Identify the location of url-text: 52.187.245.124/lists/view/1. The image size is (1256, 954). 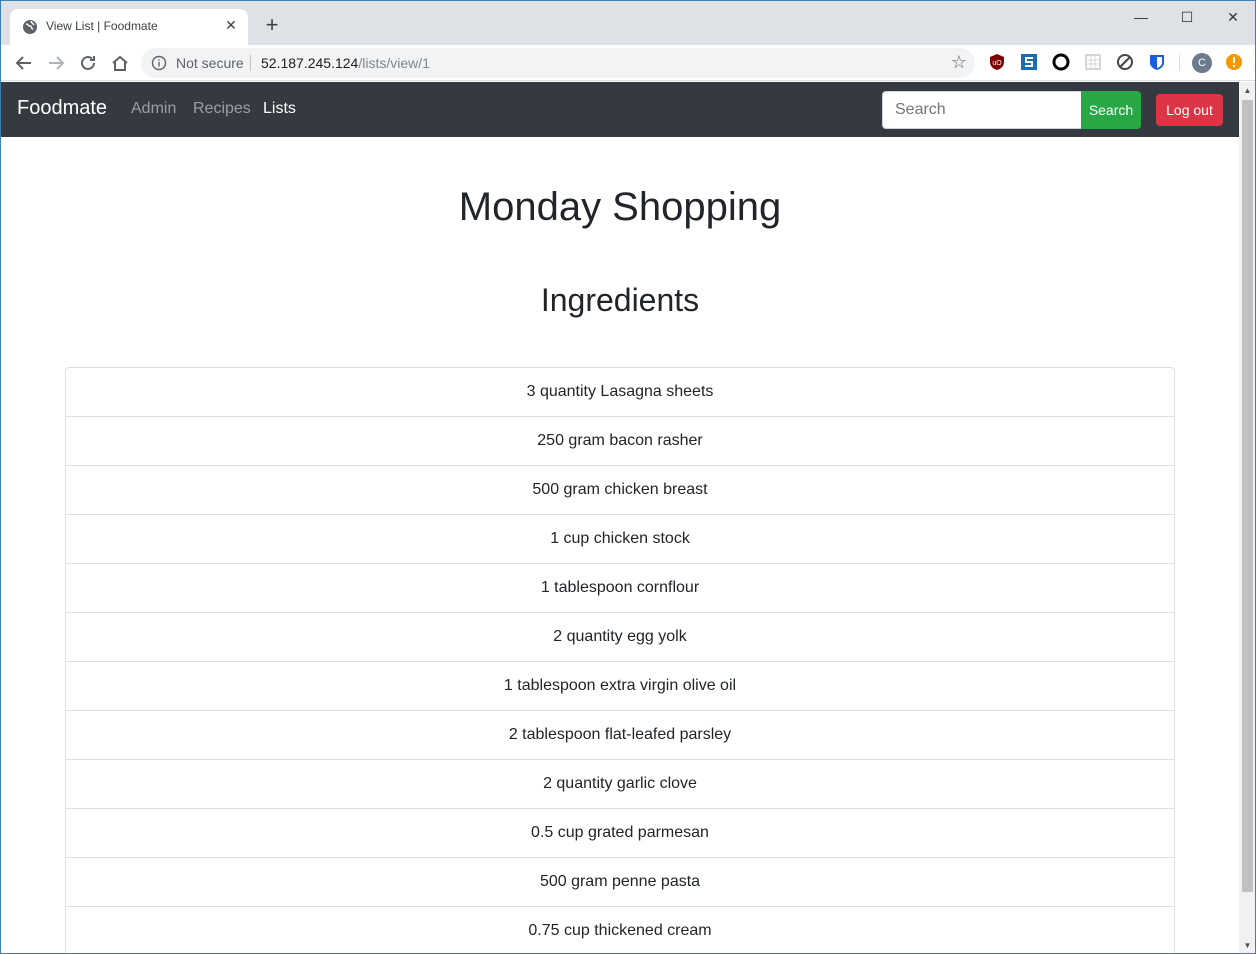
(345, 63).